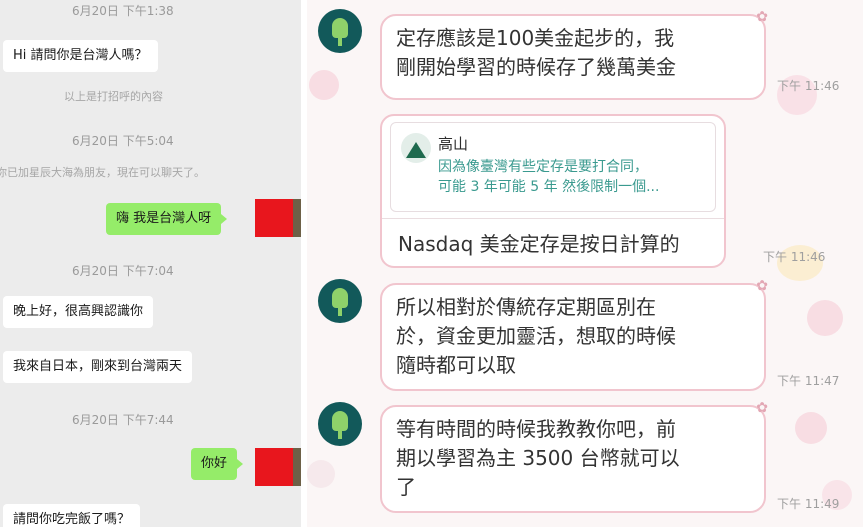 The width and height of the screenshot is (863, 527). Describe the element at coordinates (123, 420) in the screenshot. I see `timestamp: 6月20日 下午7:44` at that location.